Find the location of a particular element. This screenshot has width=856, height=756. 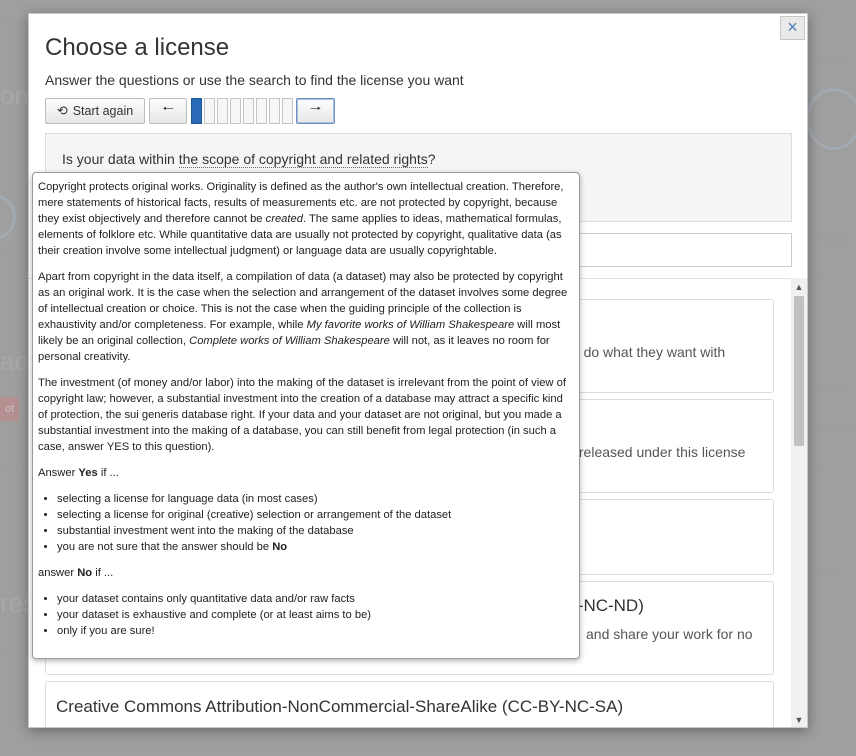

next-question-button: 🠒 is located at coordinates (315, 111).